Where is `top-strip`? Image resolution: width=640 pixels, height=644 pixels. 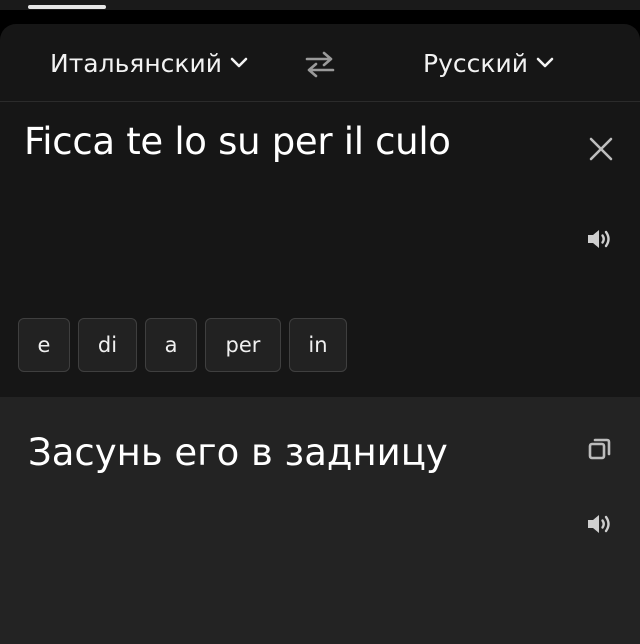
top-strip is located at coordinates (320, 5).